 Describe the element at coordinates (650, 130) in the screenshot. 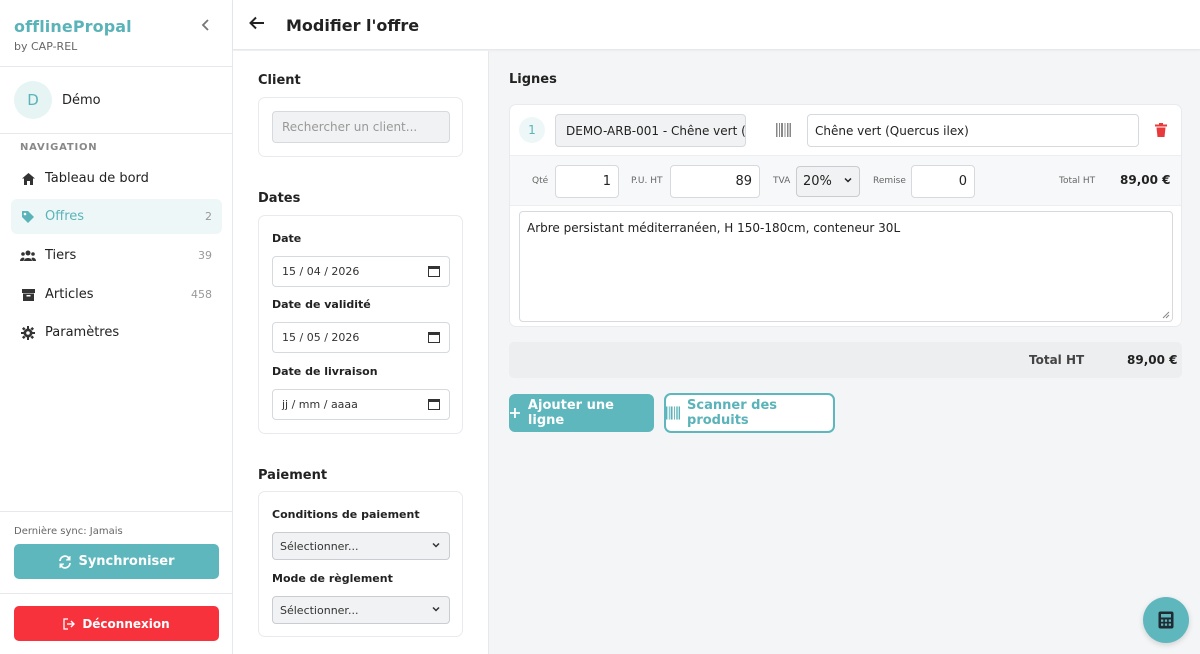

I see `product-ref-field: DEMO-ARB-001 - Chêne vert (Quercus ilex)` at that location.